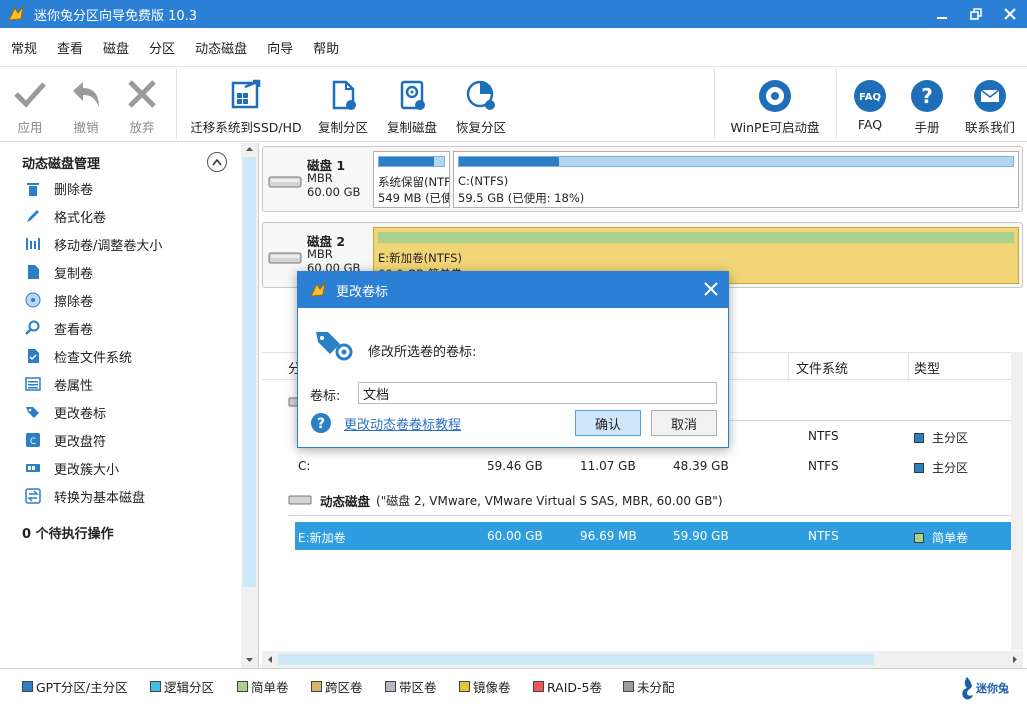  What do you see at coordinates (58, 300) in the screenshot?
I see `sidebar-item-wipe-volume: 擦除卷` at bounding box center [58, 300].